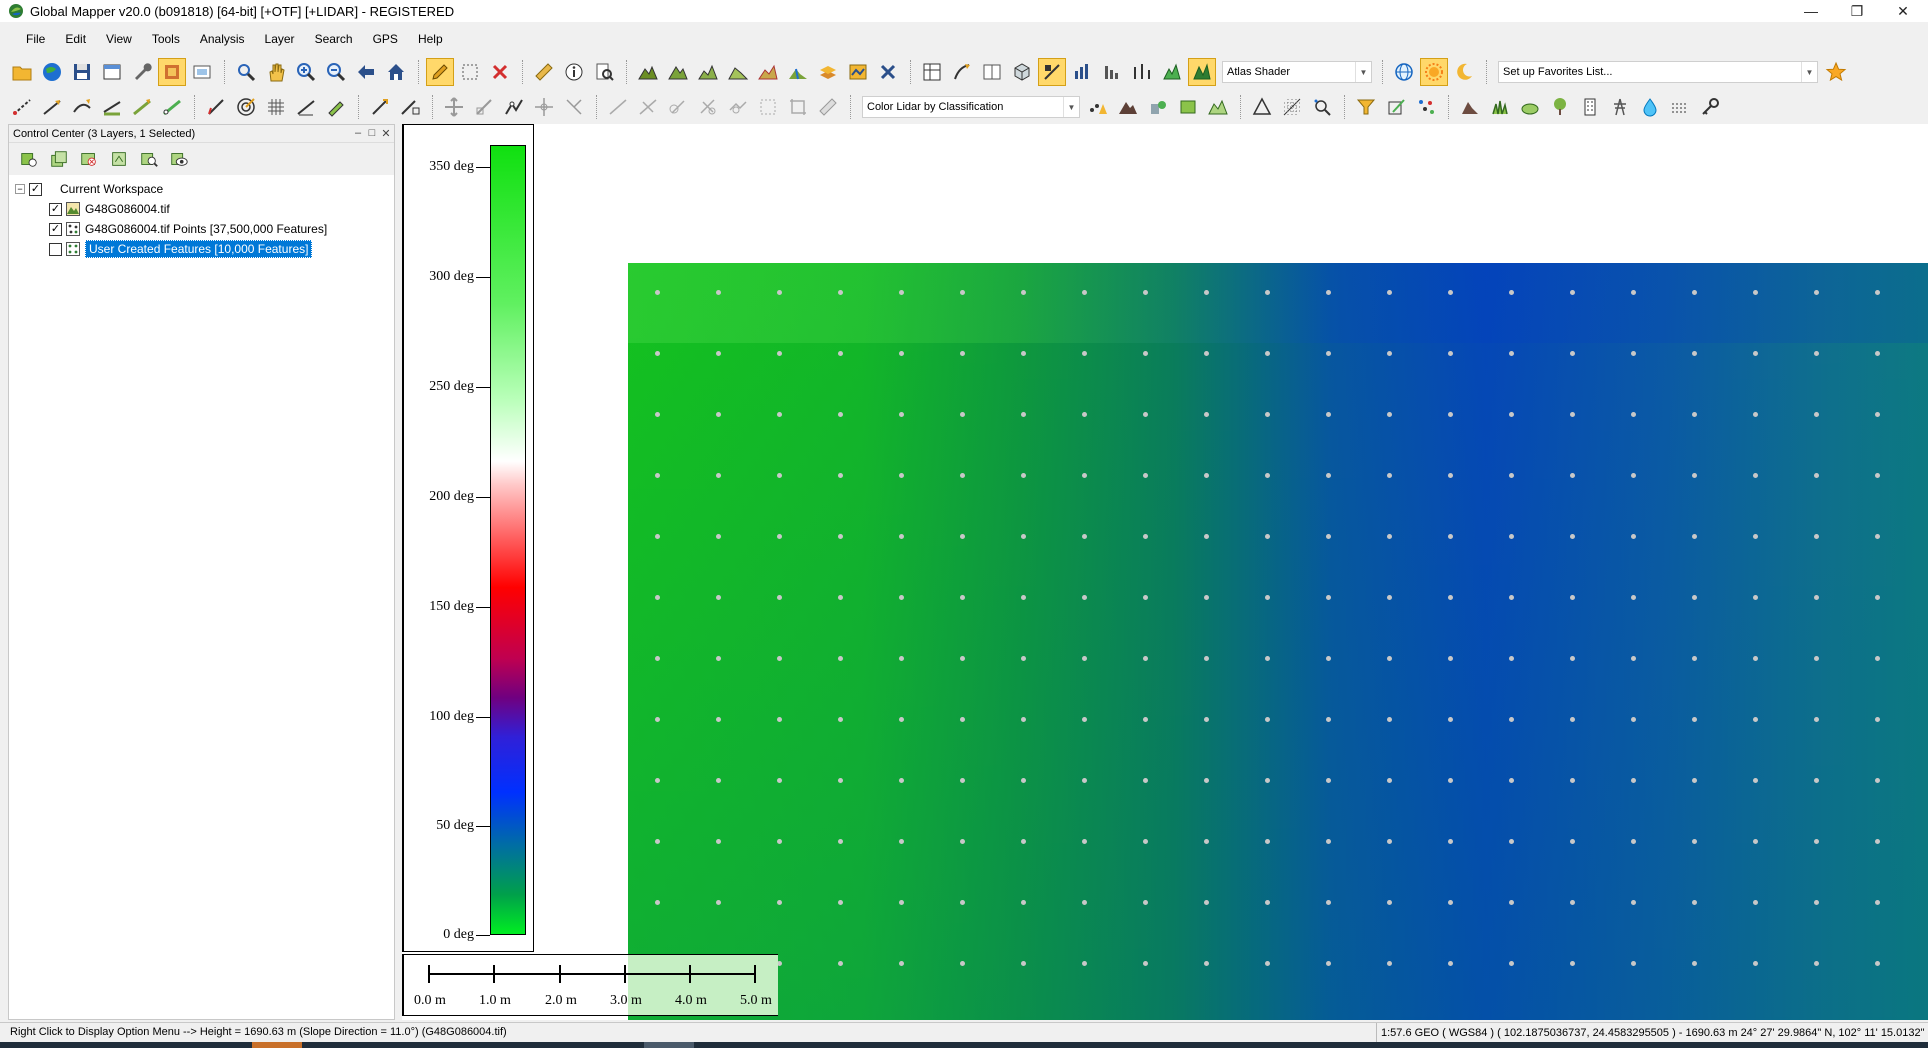 This screenshot has height=1048, width=1928. What do you see at coordinates (1262, 107) in the screenshot?
I see `triangulate-button` at bounding box center [1262, 107].